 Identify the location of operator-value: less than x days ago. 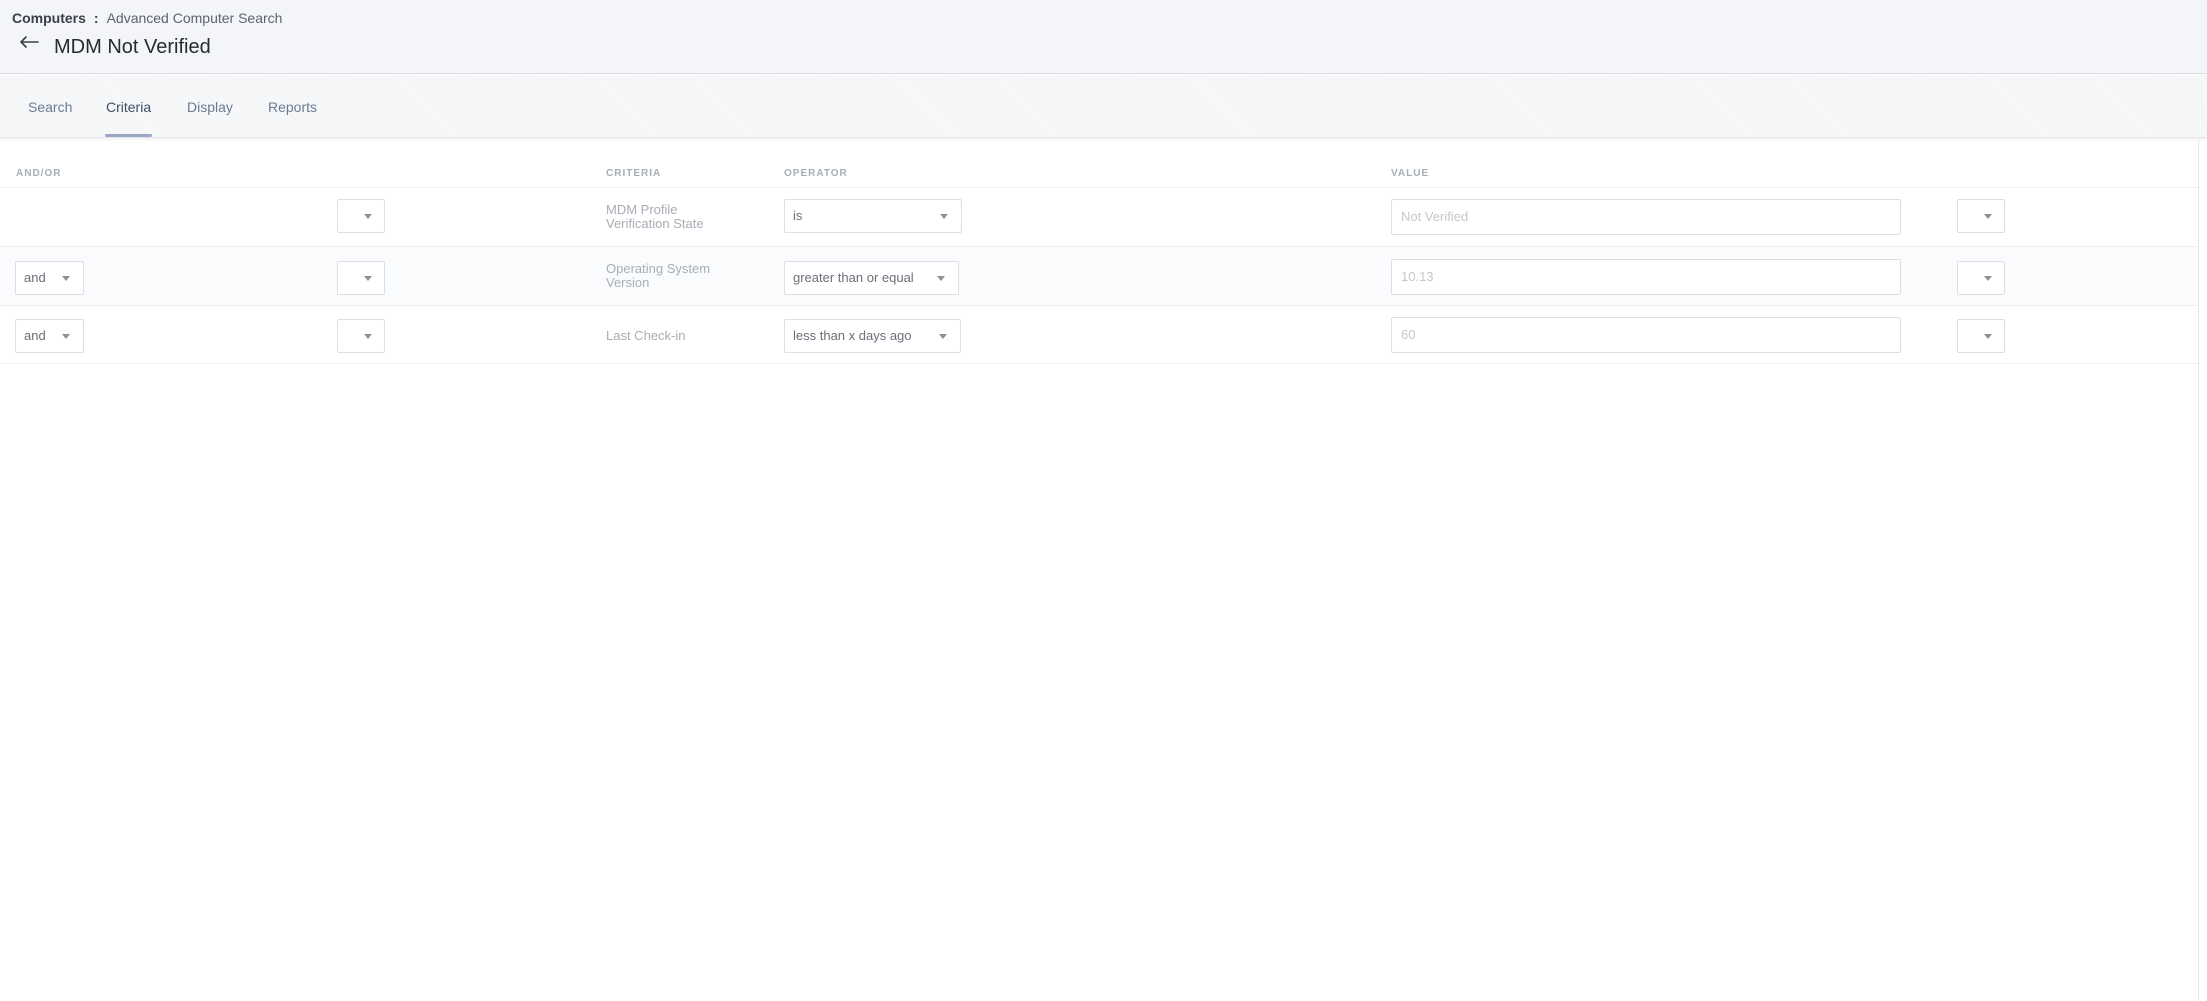
(852, 335).